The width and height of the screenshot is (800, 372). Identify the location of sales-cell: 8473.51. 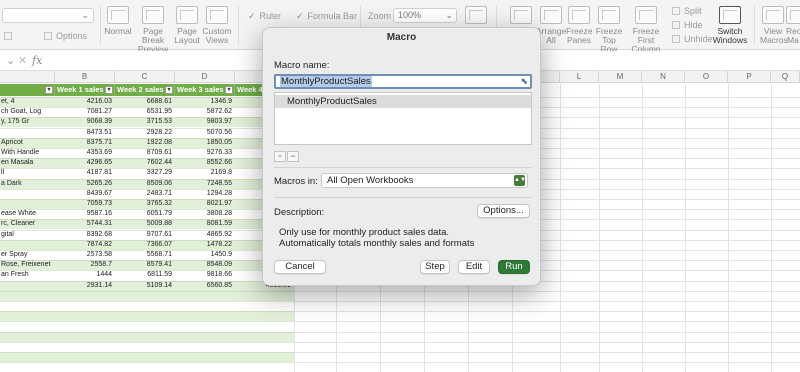
(85, 133).